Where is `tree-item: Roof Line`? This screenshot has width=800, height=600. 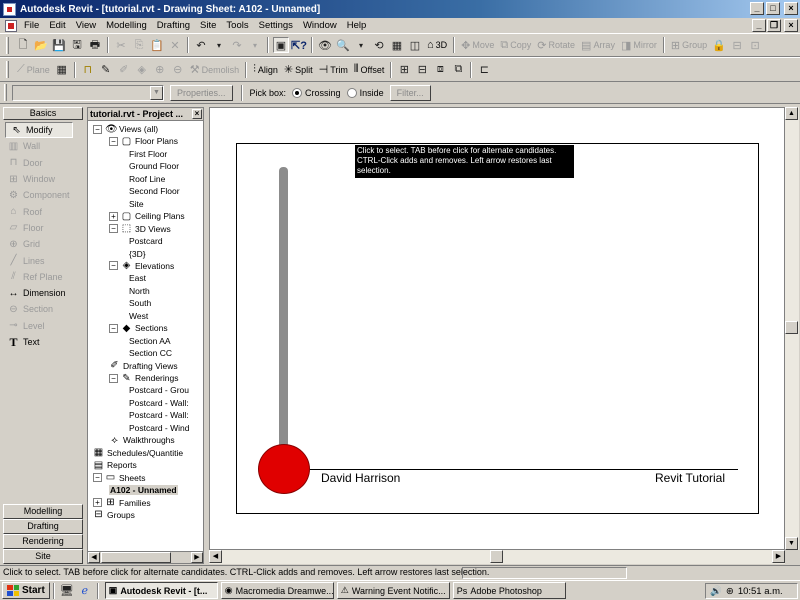 tree-item: Roof Line is located at coordinates (147, 179).